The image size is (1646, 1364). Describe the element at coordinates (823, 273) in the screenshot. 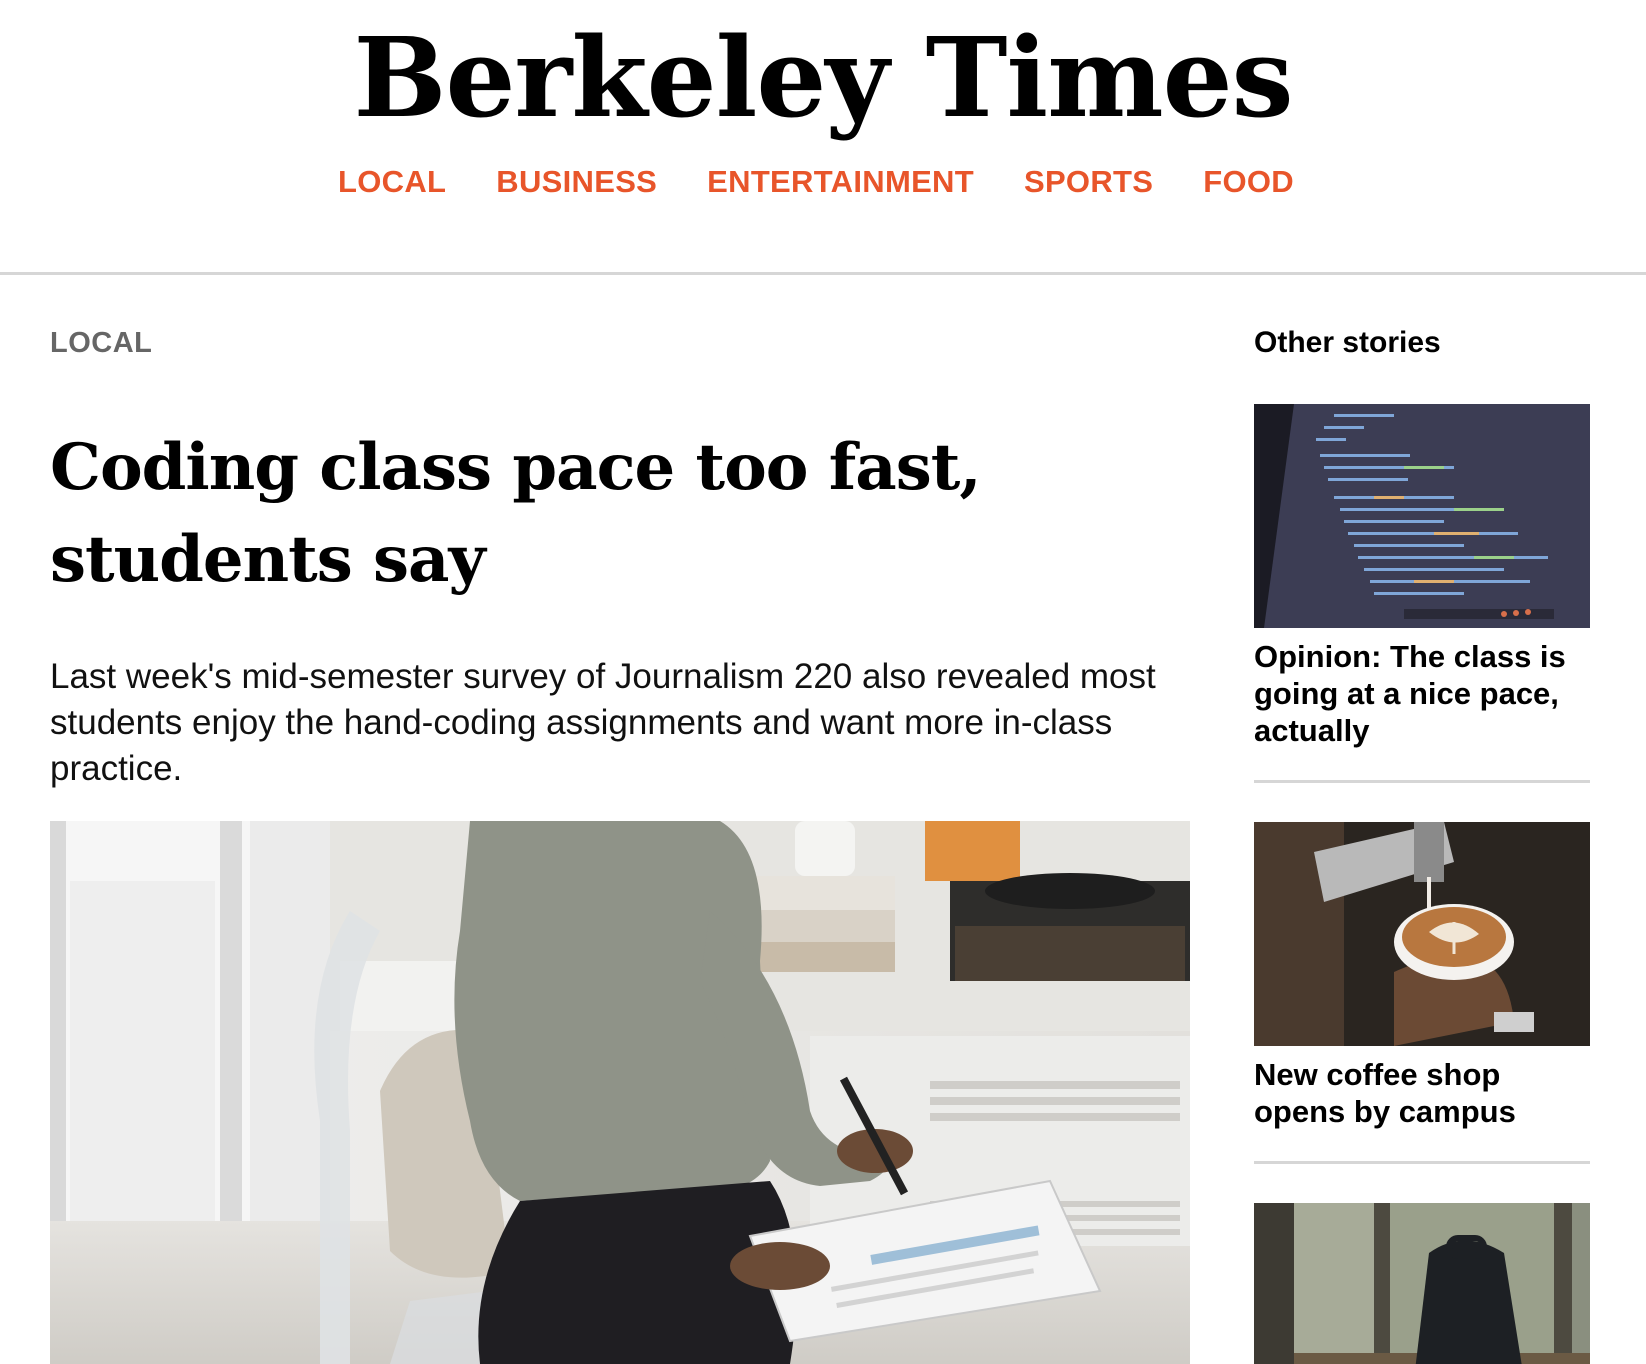

I see `header-divider` at that location.